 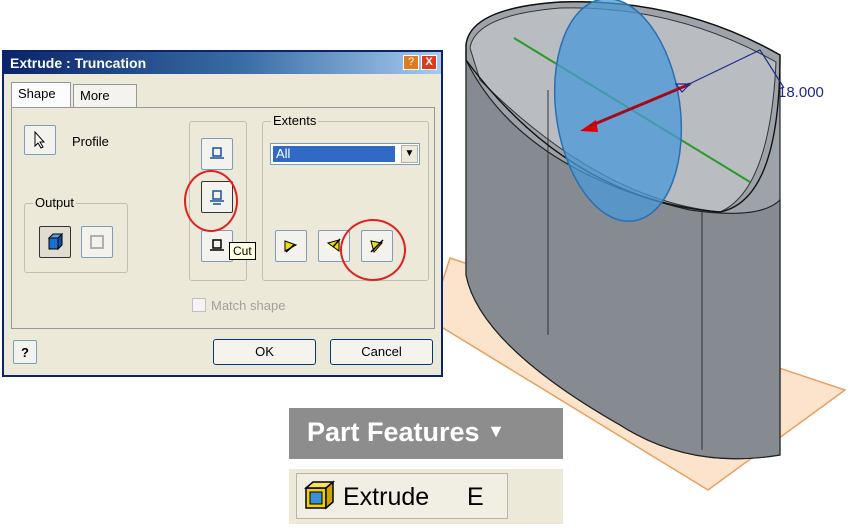 I want to click on help-title-button: ?, so click(x=411, y=62).